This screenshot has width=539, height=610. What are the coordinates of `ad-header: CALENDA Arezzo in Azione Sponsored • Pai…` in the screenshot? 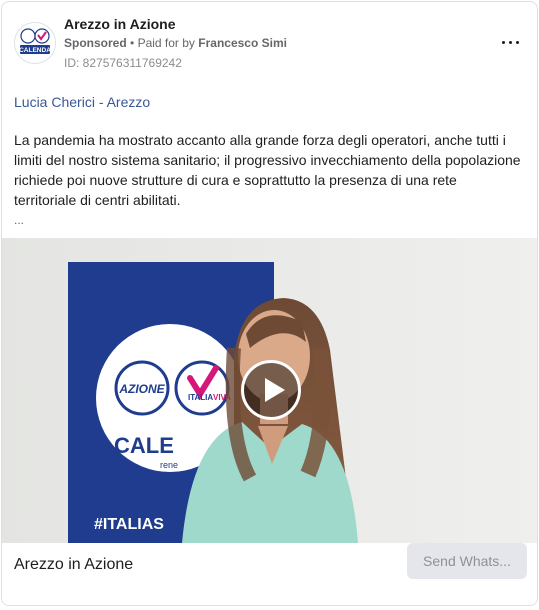 It's located at (269, 42).